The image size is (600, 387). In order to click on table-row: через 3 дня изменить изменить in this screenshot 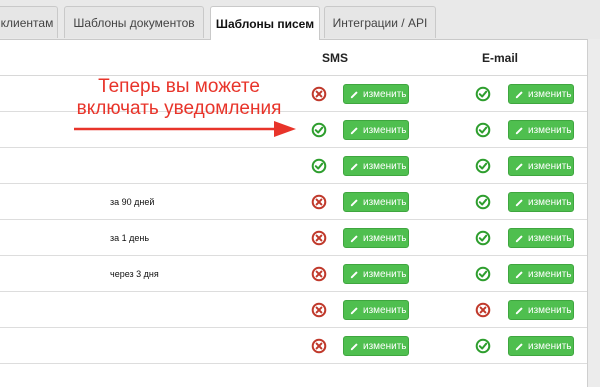, I will do `click(293, 274)`.